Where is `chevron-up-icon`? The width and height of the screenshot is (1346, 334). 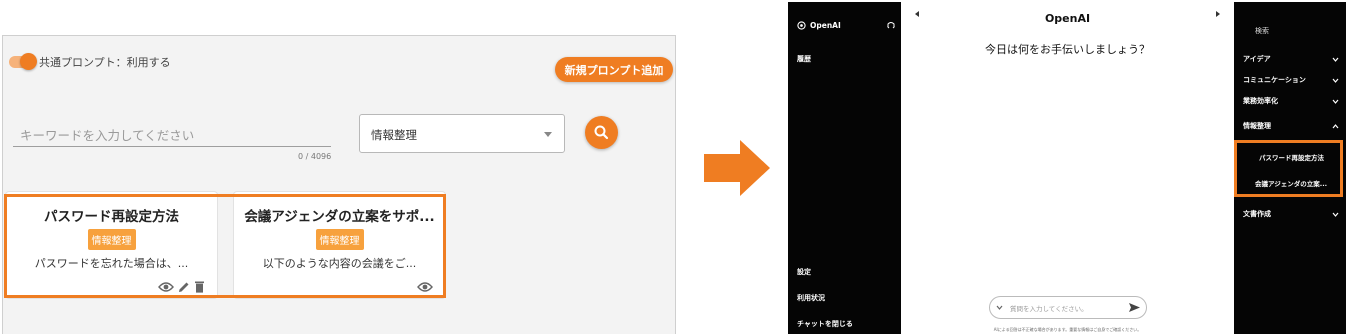
chevron-up-icon is located at coordinates (1335, 125).